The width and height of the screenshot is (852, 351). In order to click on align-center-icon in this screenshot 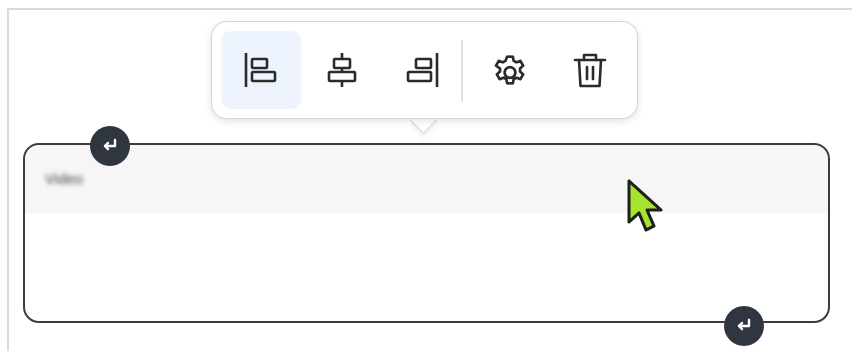, I will do `click(342, 70)`.